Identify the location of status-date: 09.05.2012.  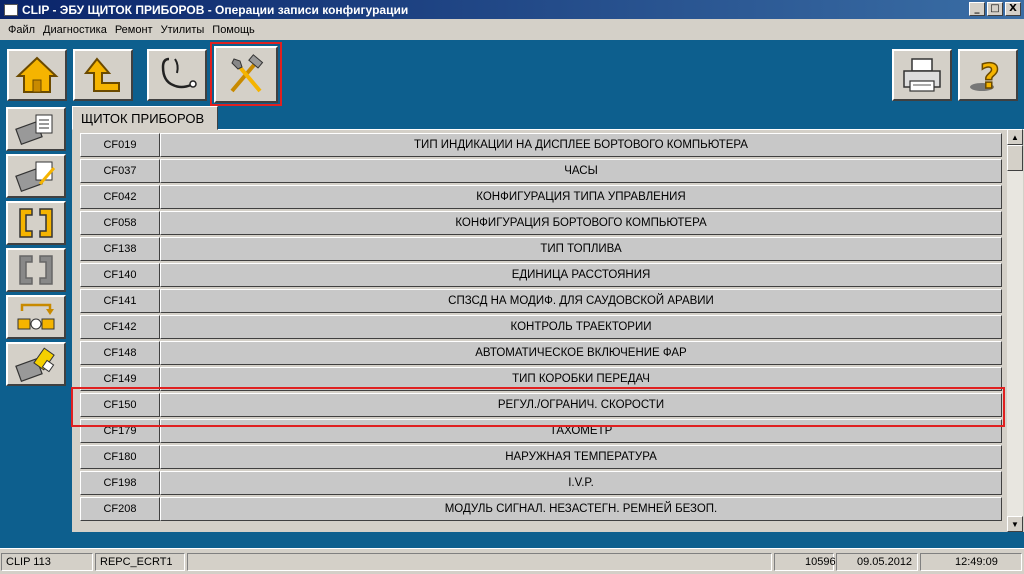
(877, 562).